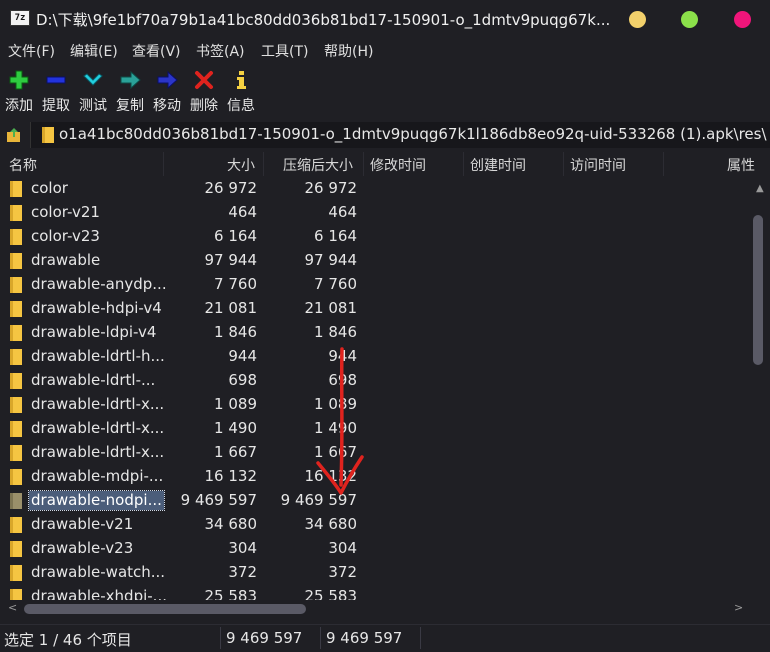 The height and width of the screenshot is (652, 770). Describe the element at coordinates (375, 213) in the screenshot. I see `file-row: color-v21 464 464` at that location.